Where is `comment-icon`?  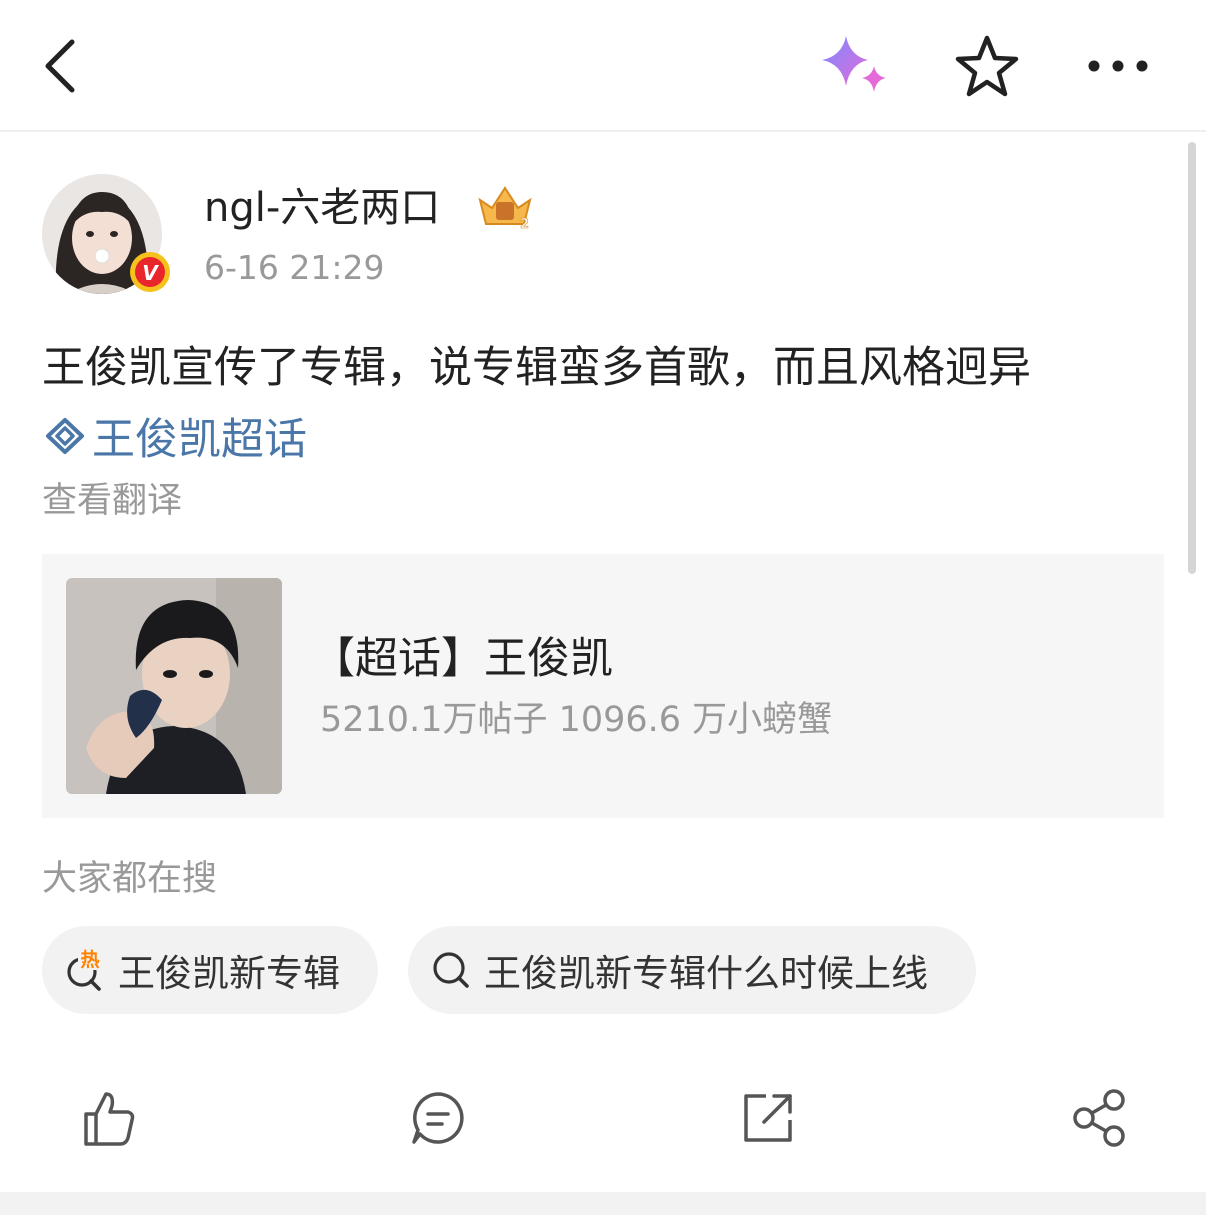
comment-icon is located at coordinates (438, 1118).